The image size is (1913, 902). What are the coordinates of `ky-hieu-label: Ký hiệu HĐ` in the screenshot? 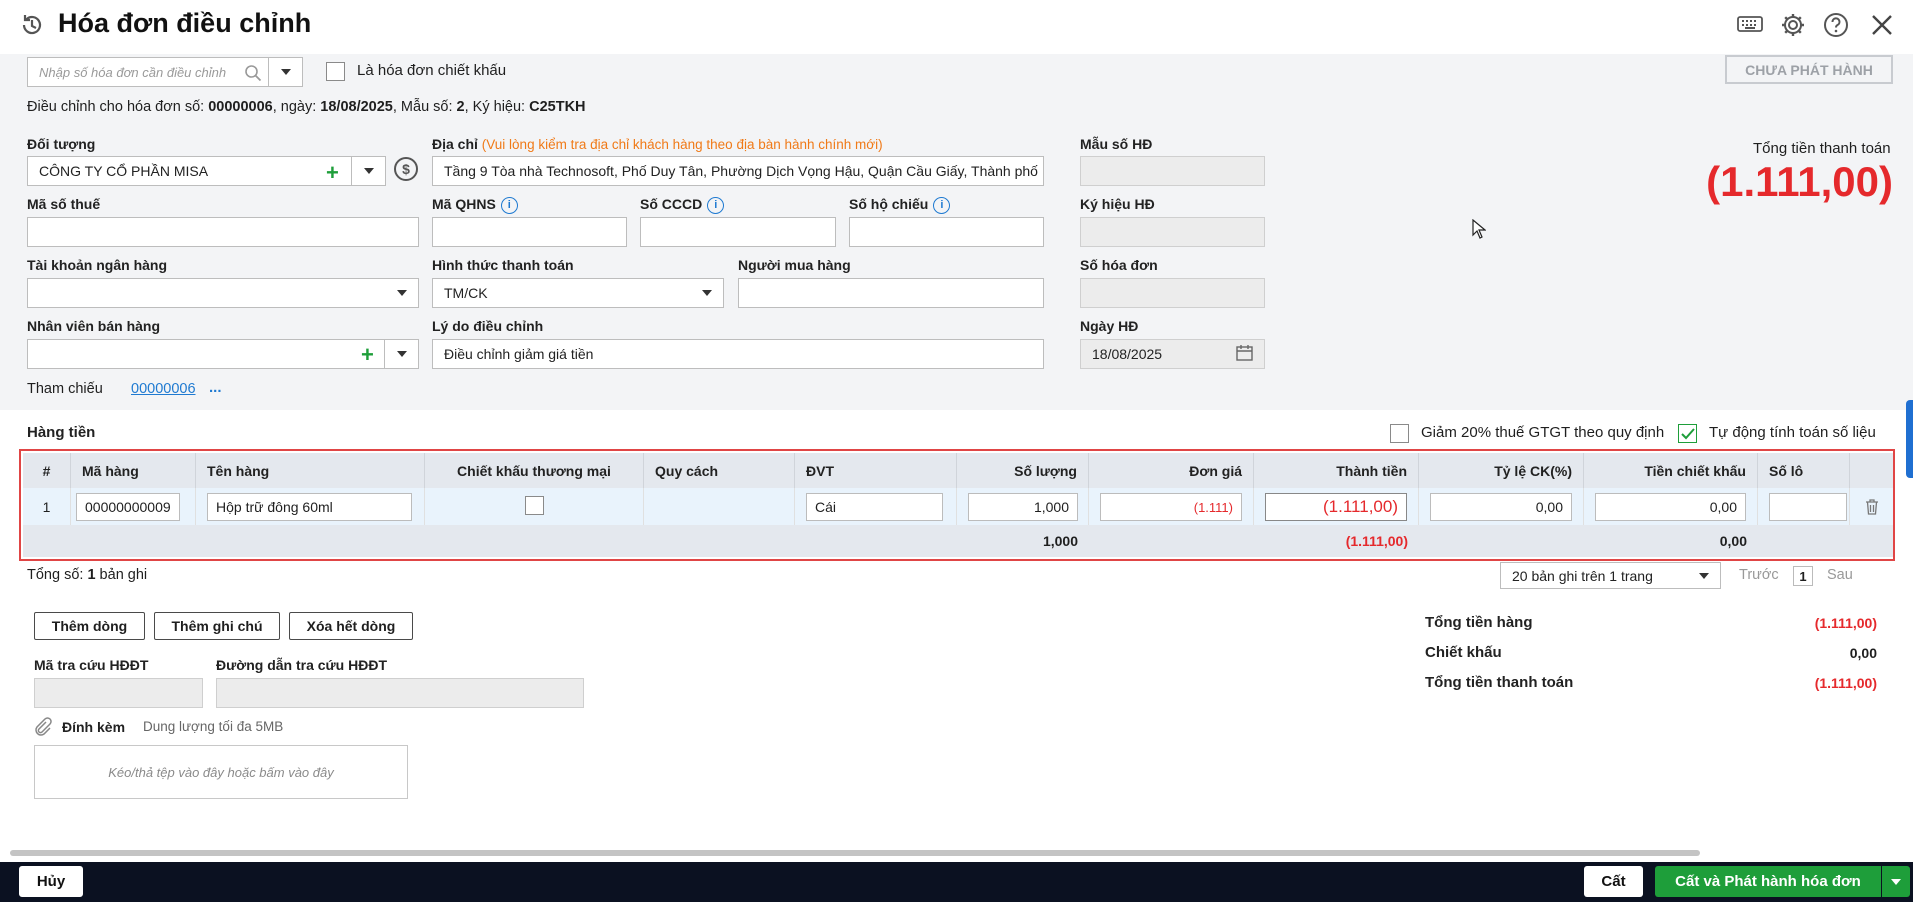 It's located at (1117, 204).